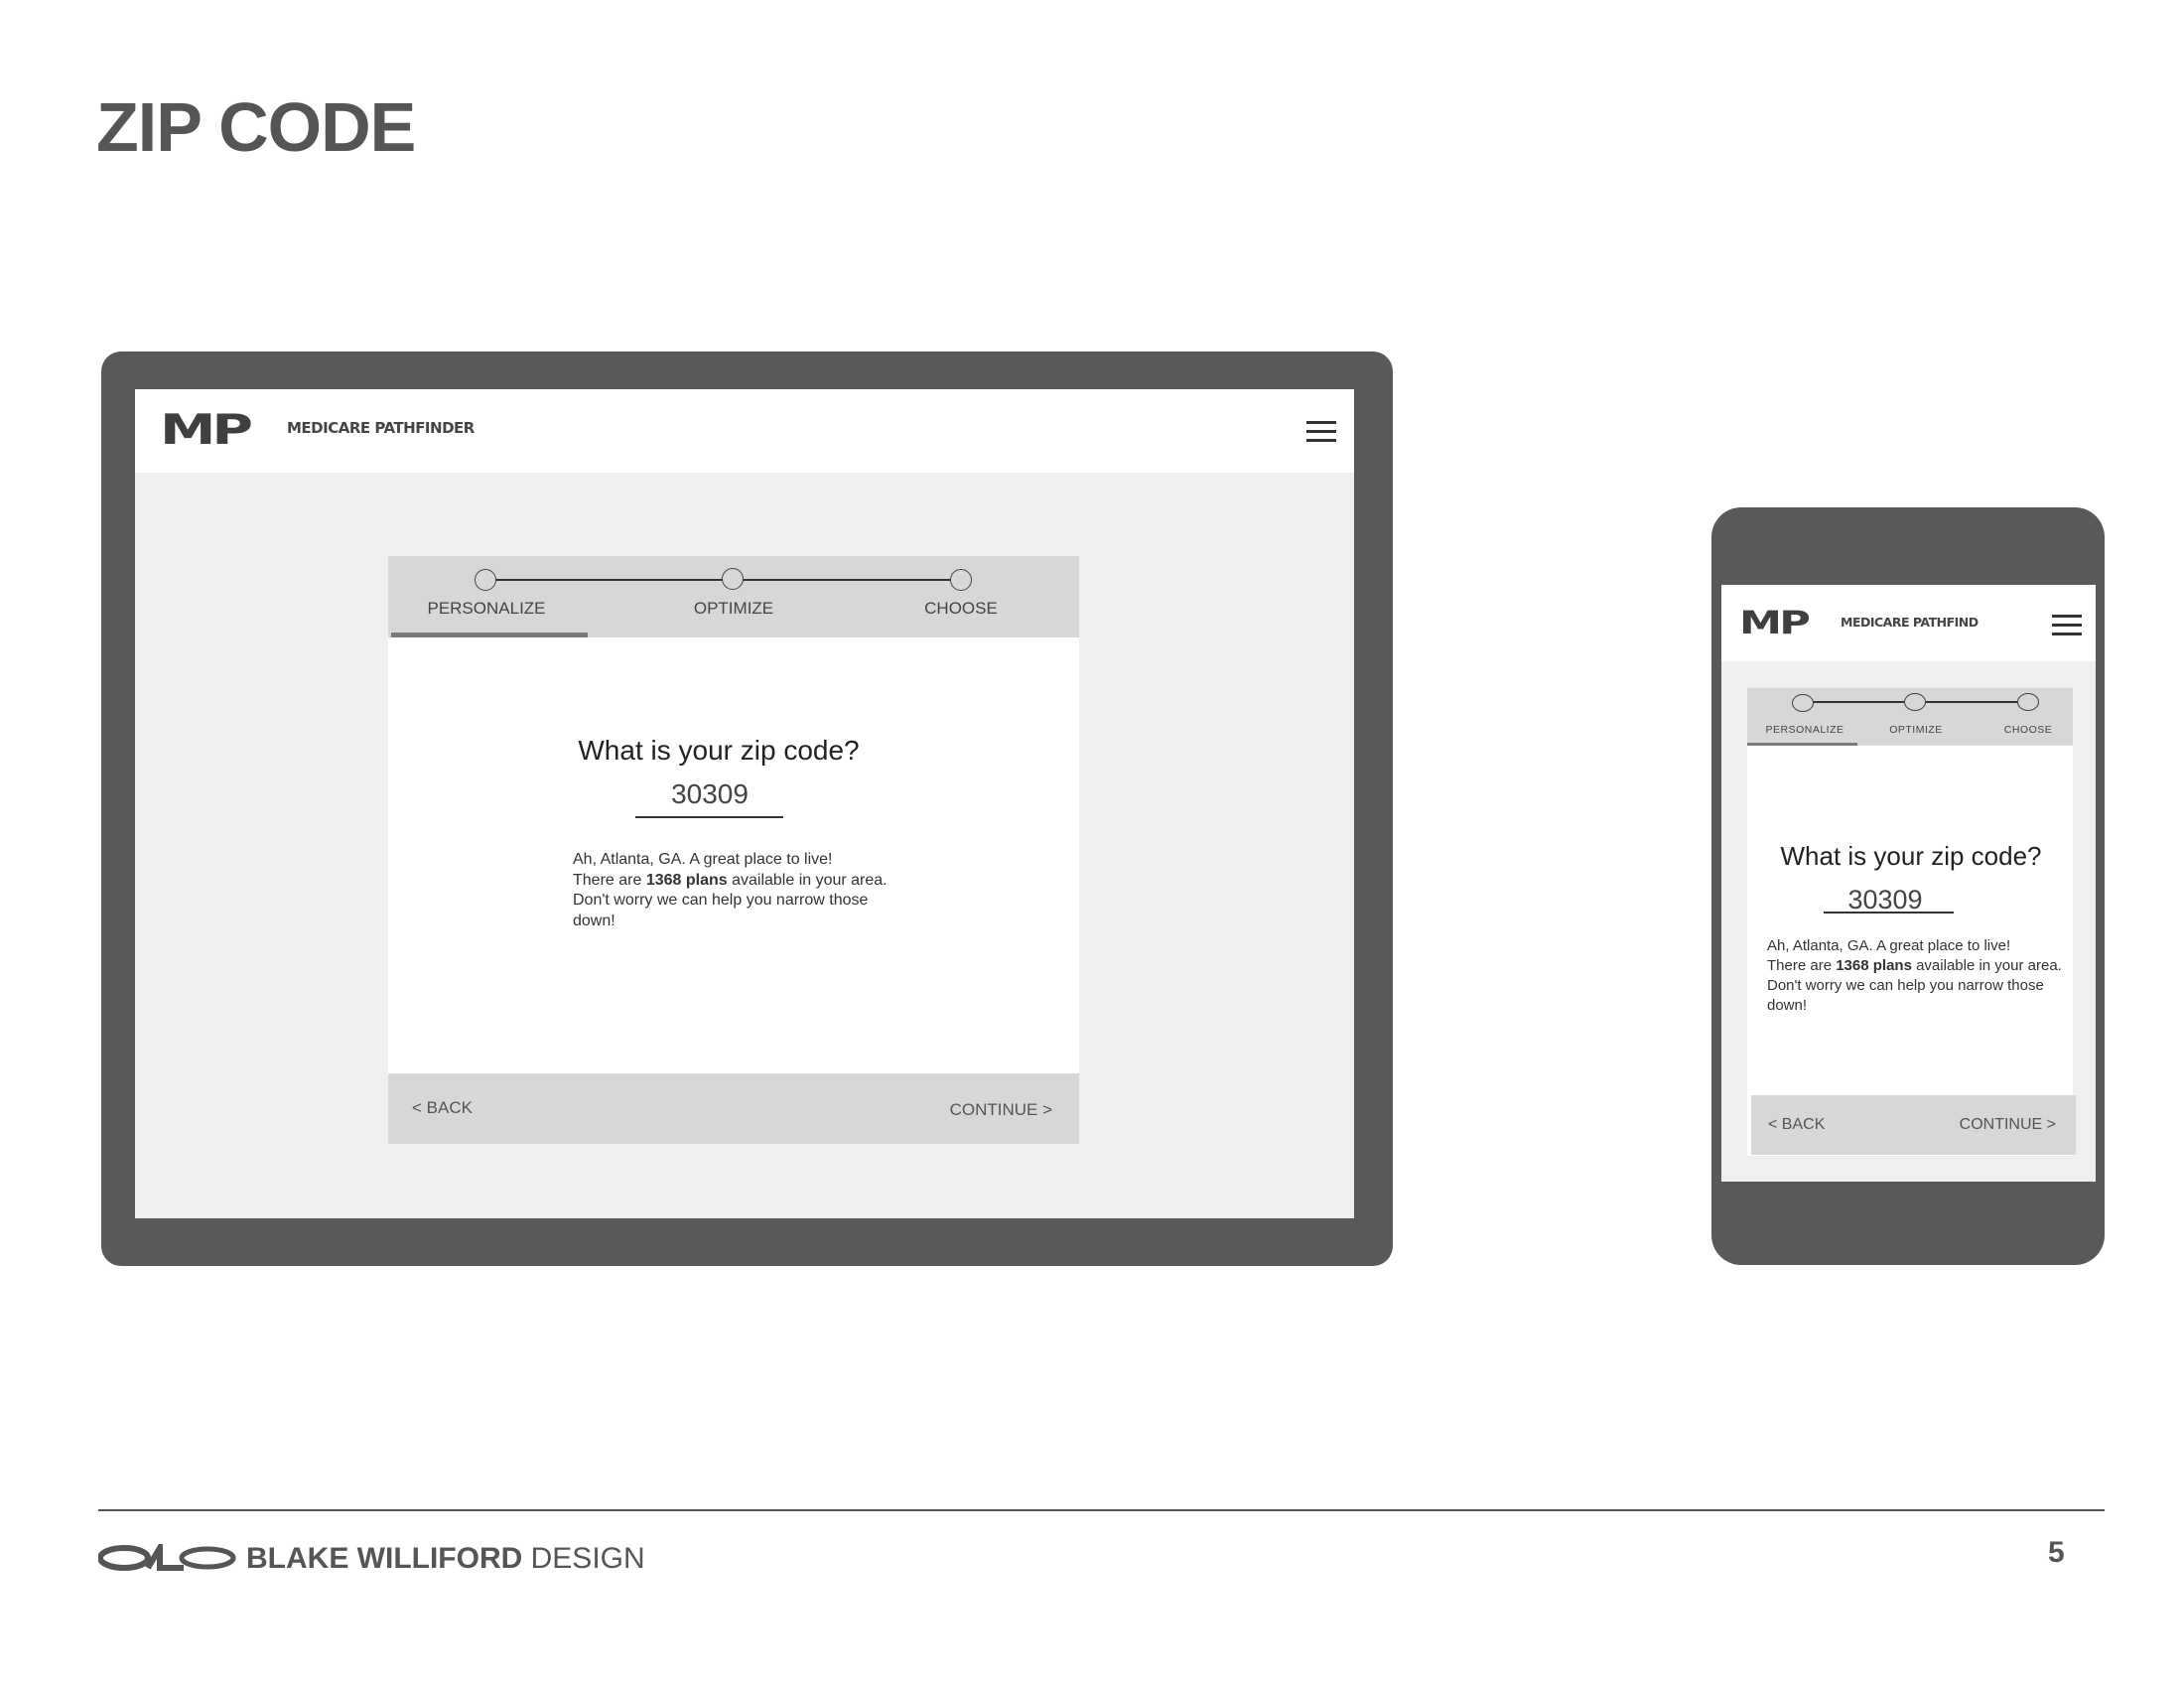 This screenshot has width=2184, height=1688. Describe the element at coordinates (719, 750) in the screenshot. I see `zip-question: What is your zip code?` at that location.